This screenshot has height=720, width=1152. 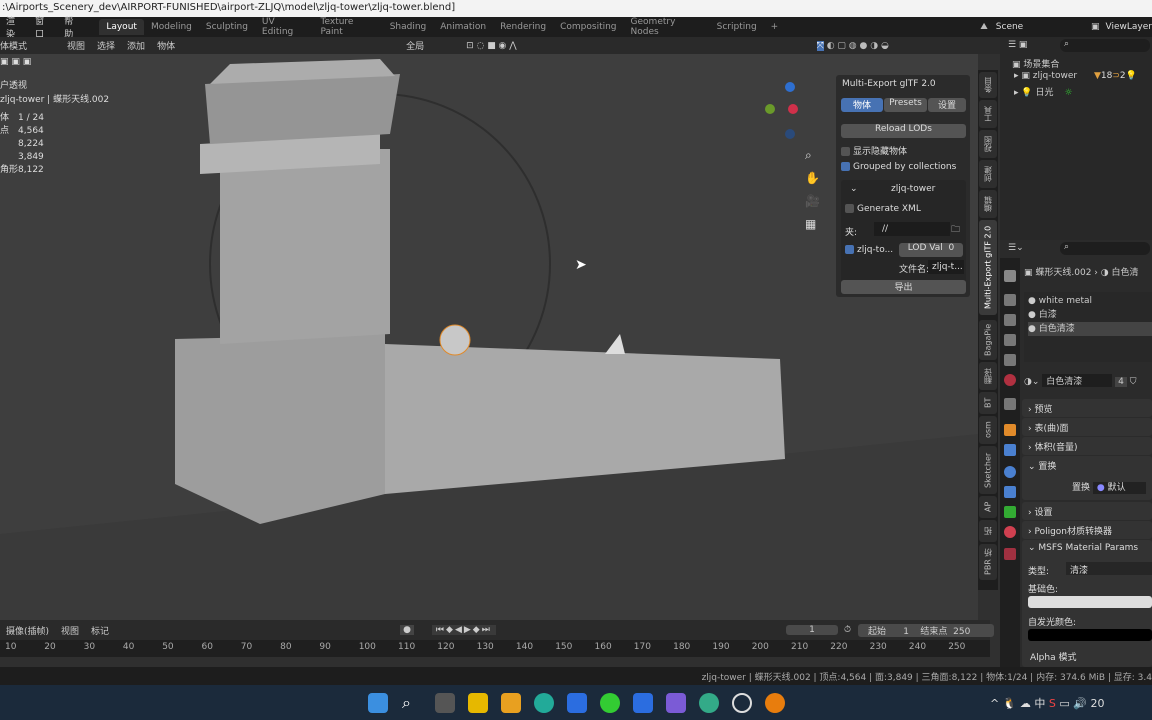 What do you see at coordinates (988, 144) in the screenshot?
I see `tab-view: 视图` at bounding box center [988, 144].